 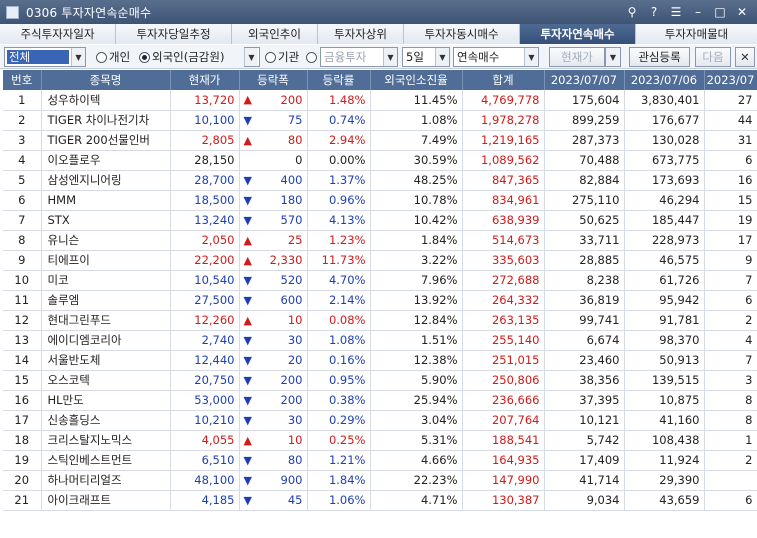 I want to click on institution-select: 금융투자 ▼, so click(x=359, y=57).